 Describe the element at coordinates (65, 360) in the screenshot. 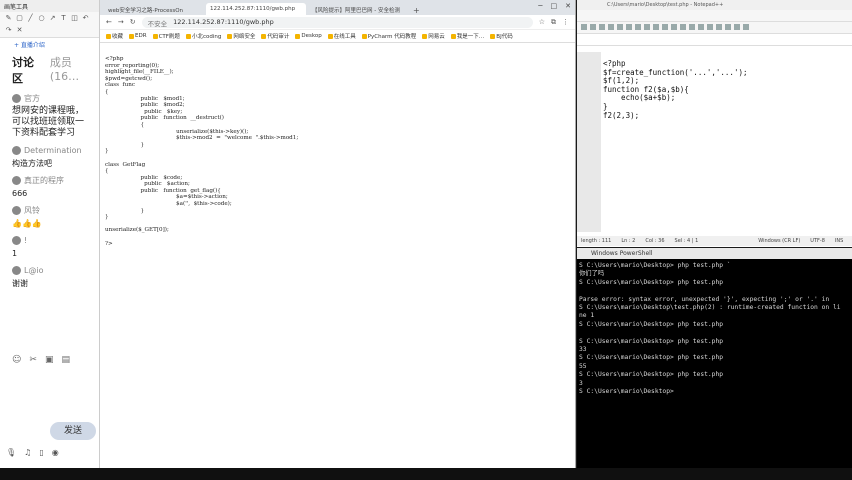

I see `file-icon: ▤` at that location.